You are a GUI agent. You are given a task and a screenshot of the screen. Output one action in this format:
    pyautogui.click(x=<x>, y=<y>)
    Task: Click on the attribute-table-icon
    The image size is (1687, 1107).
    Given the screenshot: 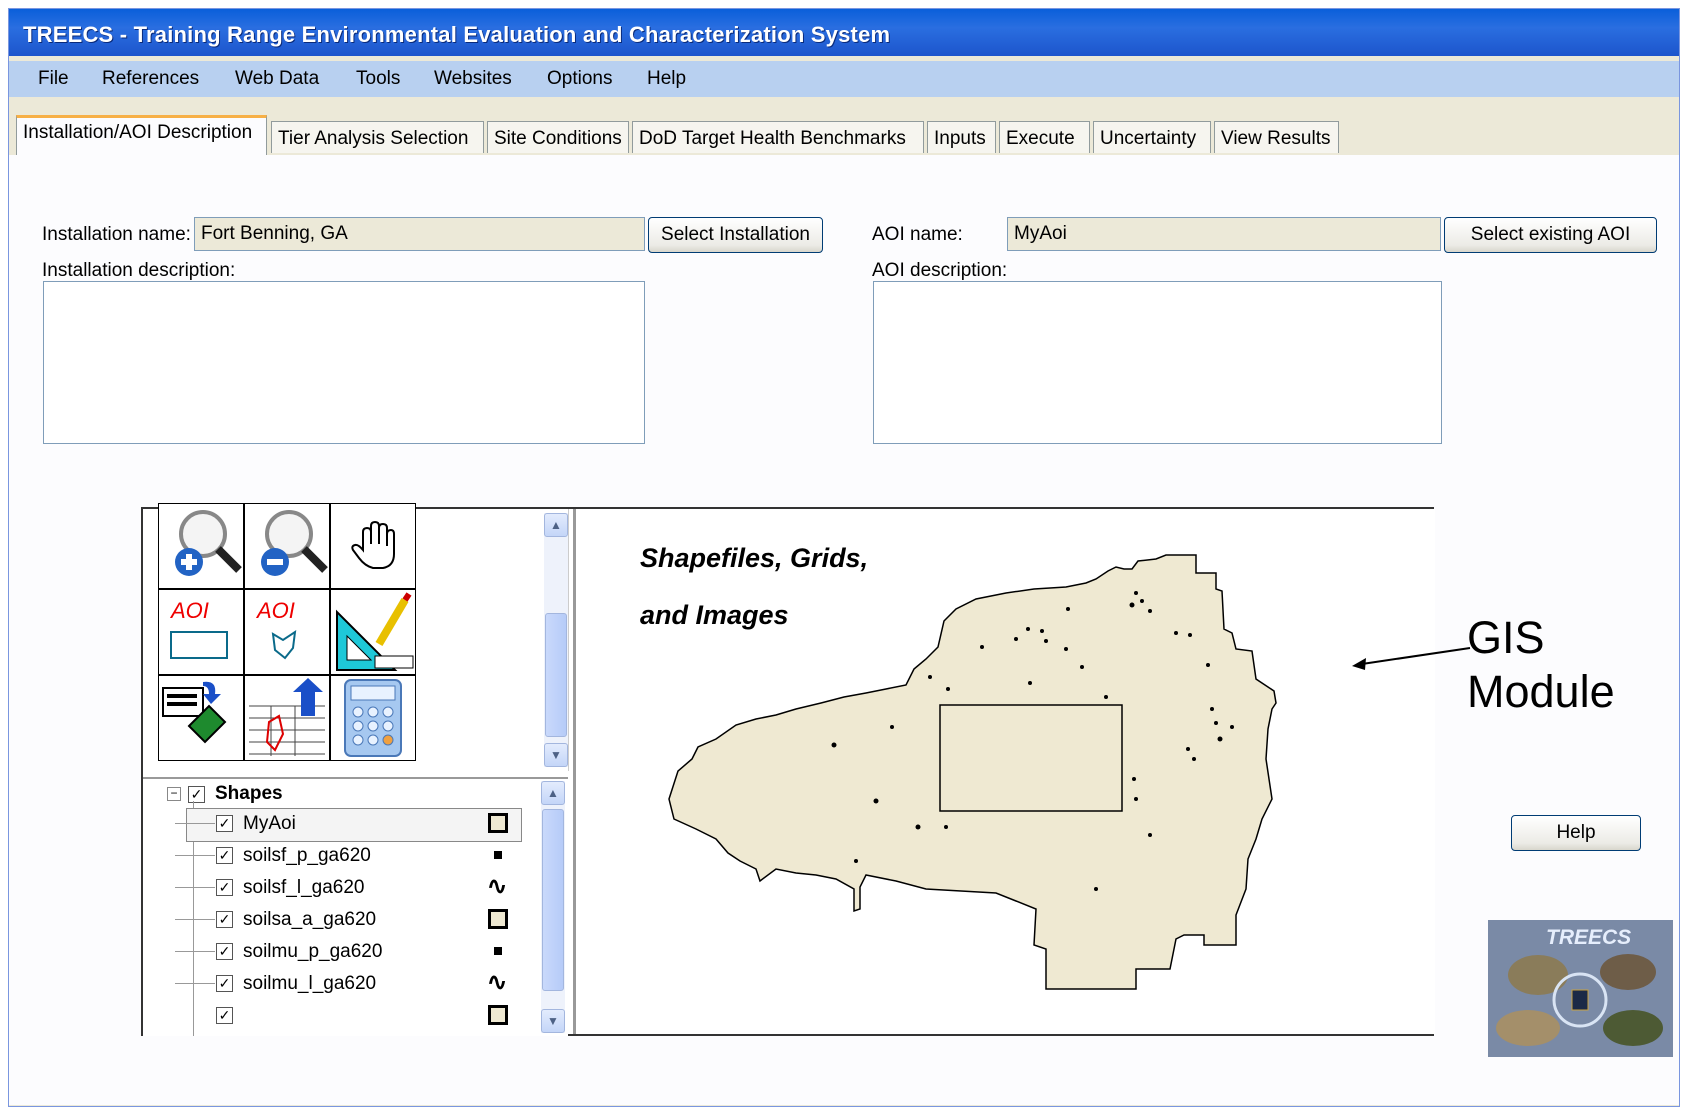 What is the action you would take?
    pyautogui.click(x=287, y=717)
    